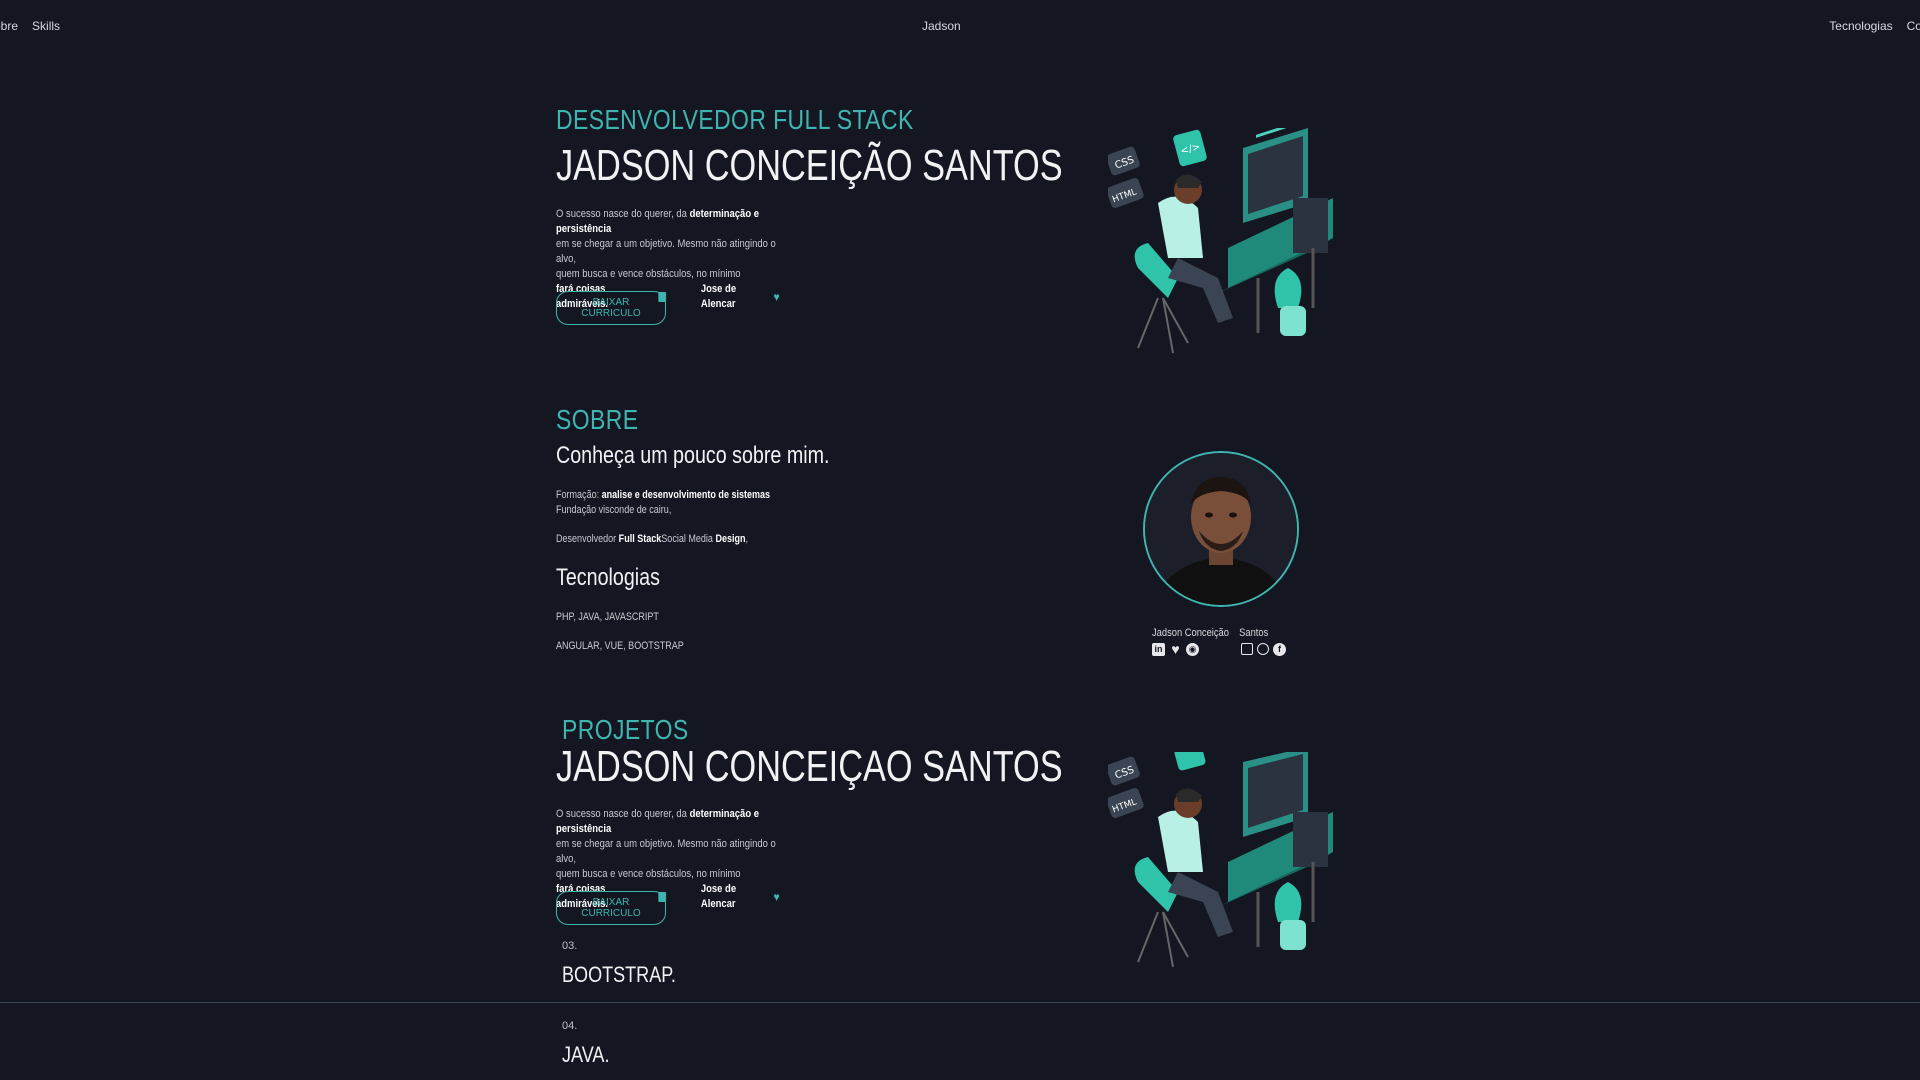  What do you see at coordinates (1913, 26) in the screenshot?
I see `nav-link-contato: Contat` at bounding box center [1913, 26].